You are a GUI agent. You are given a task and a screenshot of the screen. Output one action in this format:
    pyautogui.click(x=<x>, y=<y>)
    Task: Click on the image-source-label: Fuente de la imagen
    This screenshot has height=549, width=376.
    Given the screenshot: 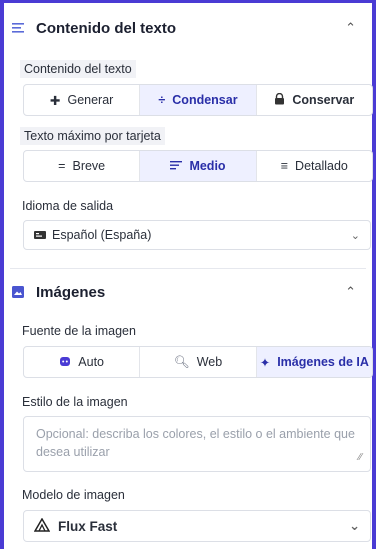 What is the action you would take?
    pyautogui.click(x=79, y=331)
    